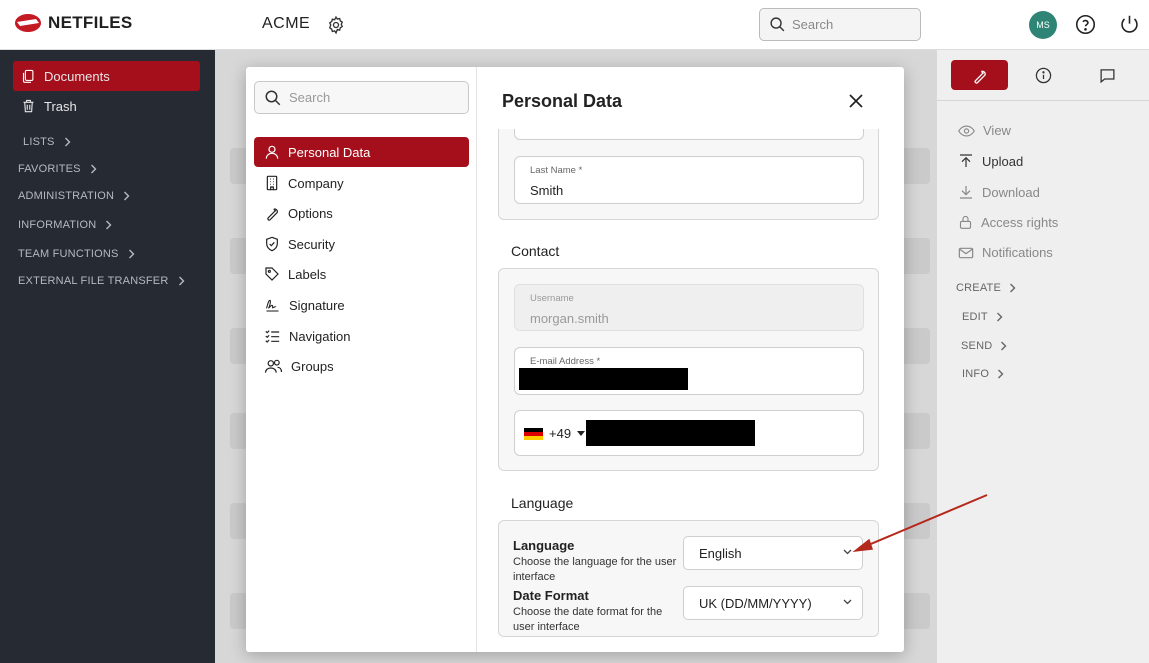  Describe the element at coordinates (670, 433) in the screenshot. I see `redacted-phone-number` at that location.